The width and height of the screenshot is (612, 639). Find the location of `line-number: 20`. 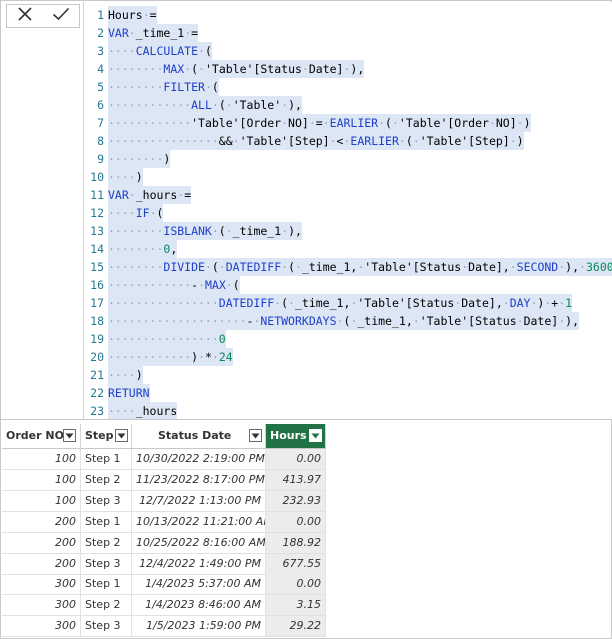

line-number: 20 is located at coordinates (97, 357).